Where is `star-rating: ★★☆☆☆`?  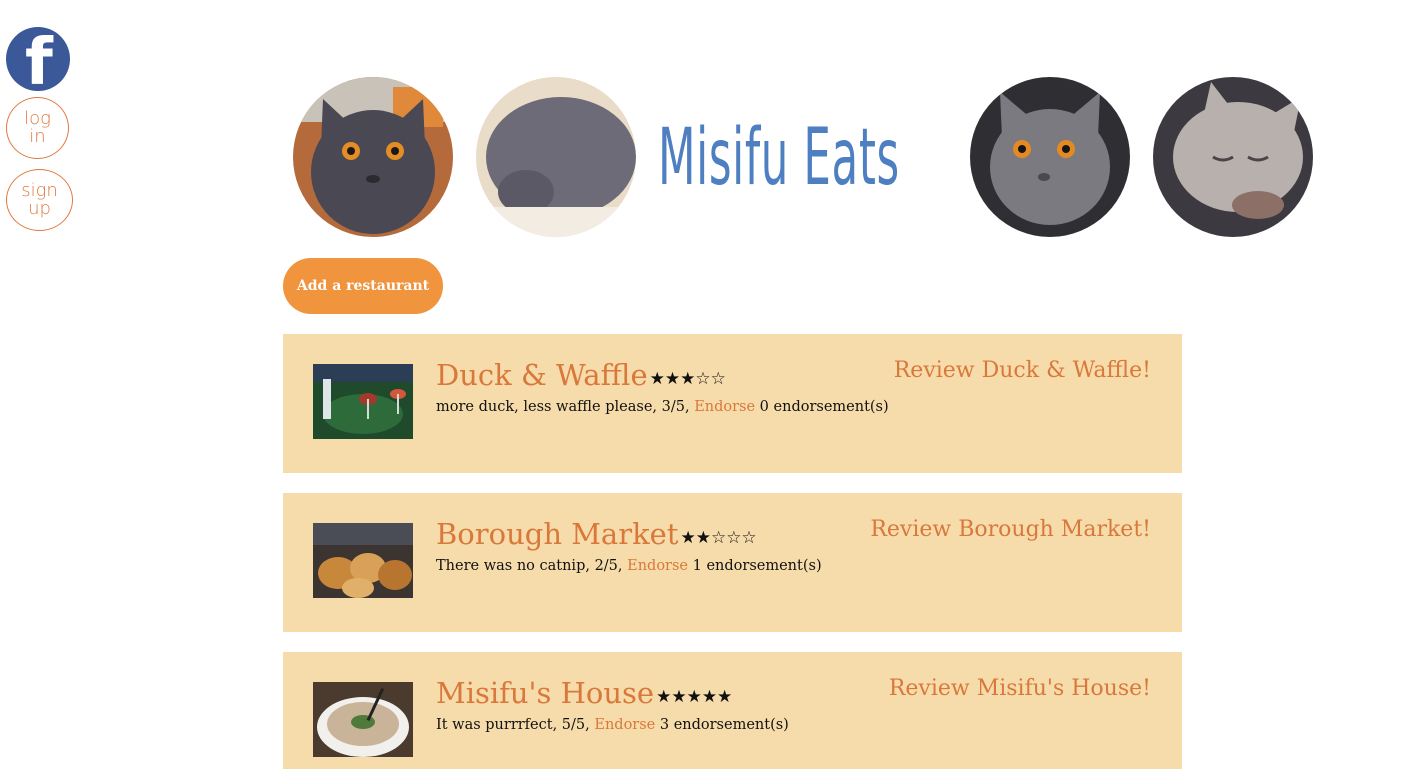 star-rating: ★★☆☆☆ is located at coordinates (718, 538).